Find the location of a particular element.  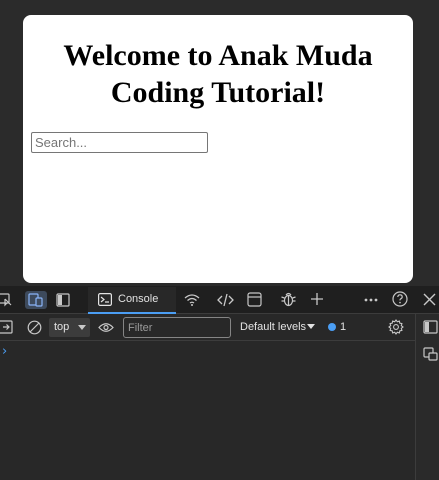

devtools-tab-bar: Console is located at coordinates (219, 300).